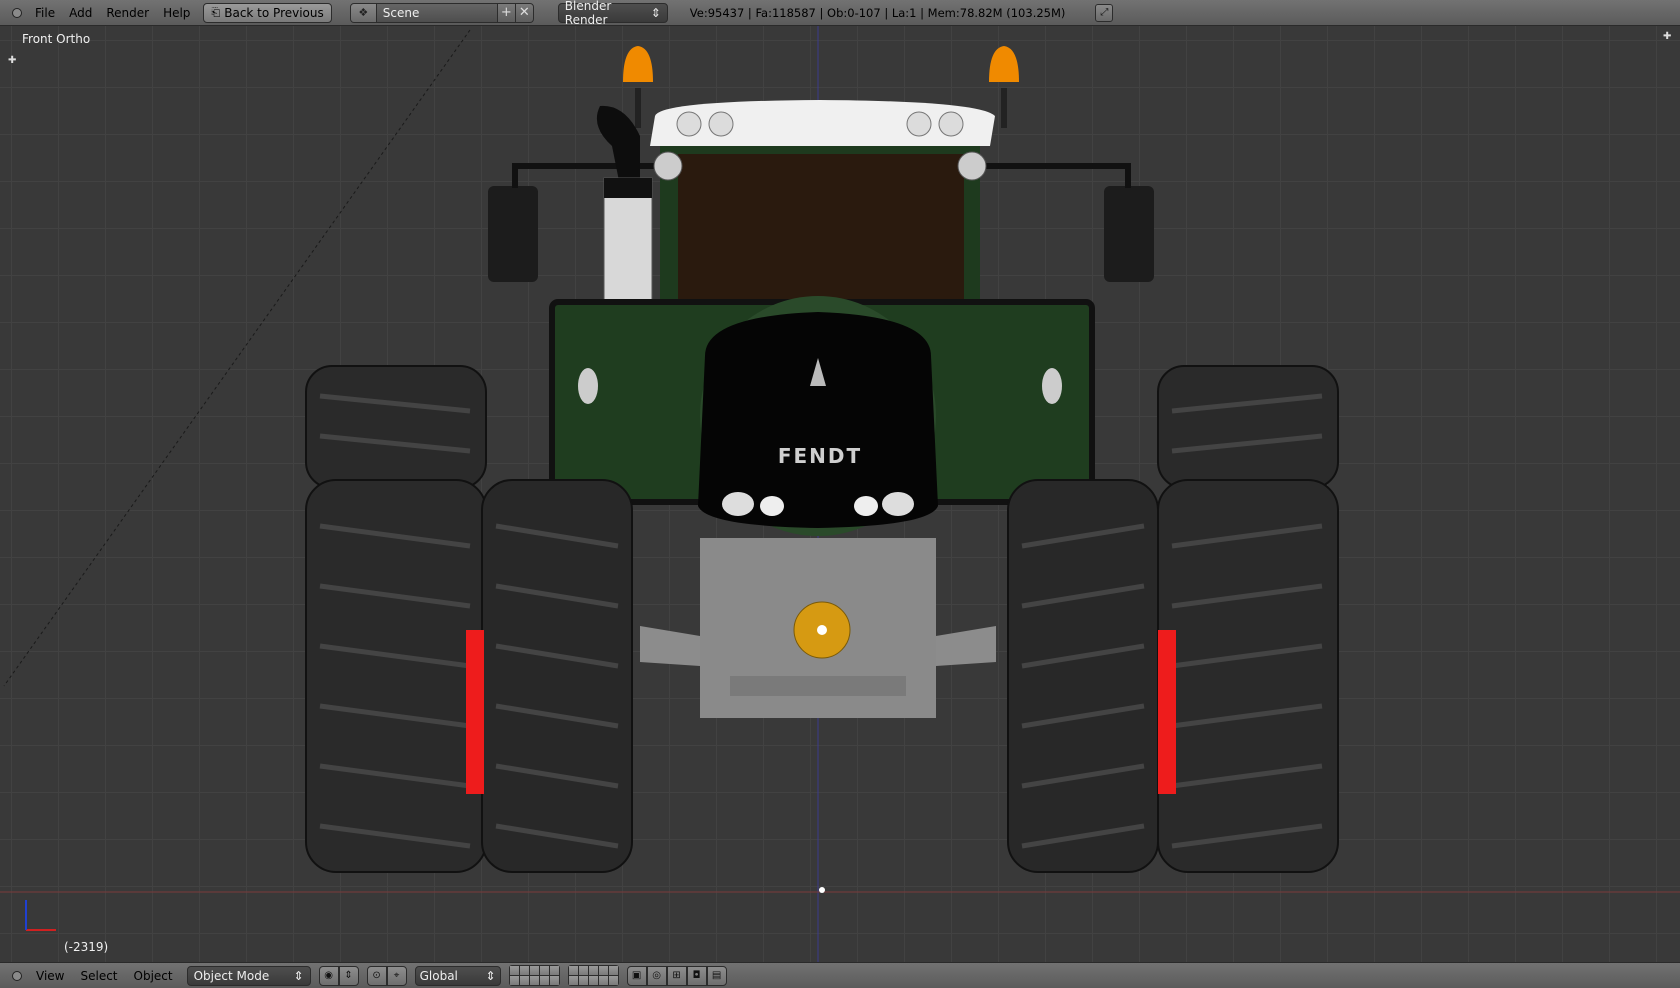  I want to click on right-beacon, so click(1004, 64).